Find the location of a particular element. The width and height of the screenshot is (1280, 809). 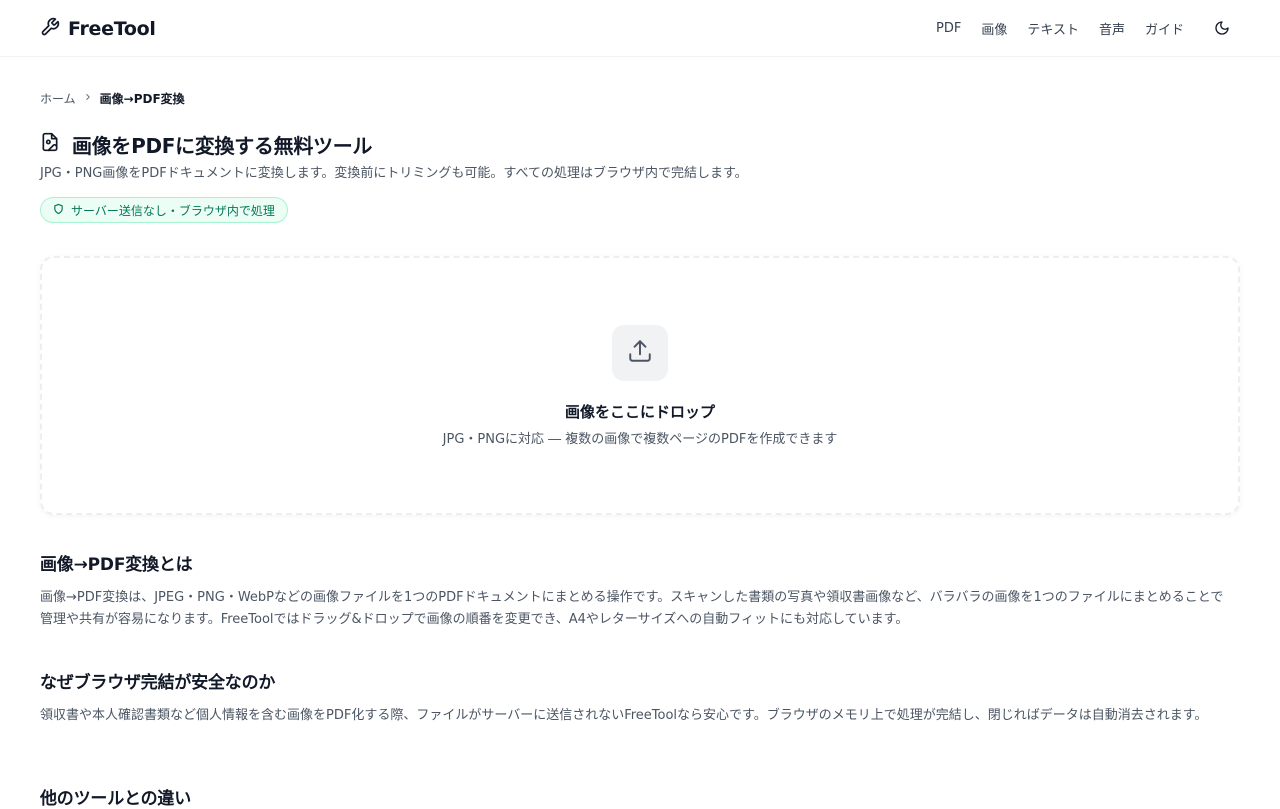

privacy-badge: サーバー送信なし・ブラウザ内で処理 is located at coordinates (164, 210).